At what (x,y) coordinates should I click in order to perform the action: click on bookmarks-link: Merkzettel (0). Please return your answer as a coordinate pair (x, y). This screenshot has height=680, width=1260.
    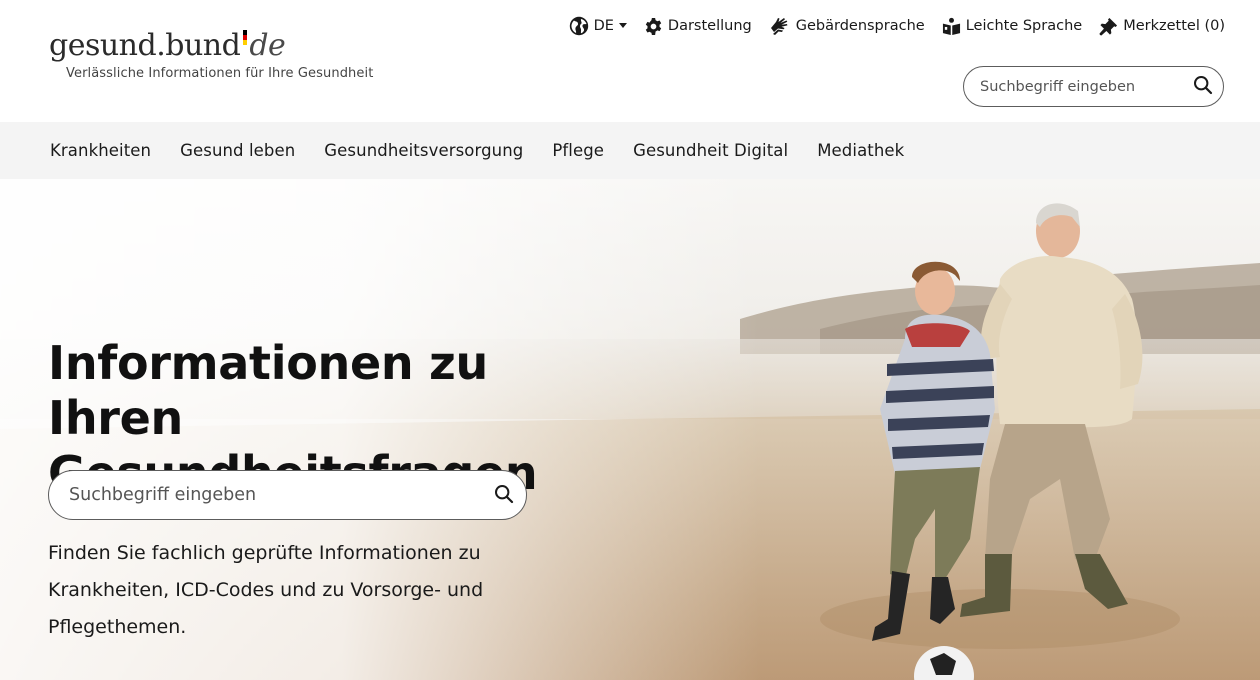
    Looking at the image, I should click on (1162, 26).